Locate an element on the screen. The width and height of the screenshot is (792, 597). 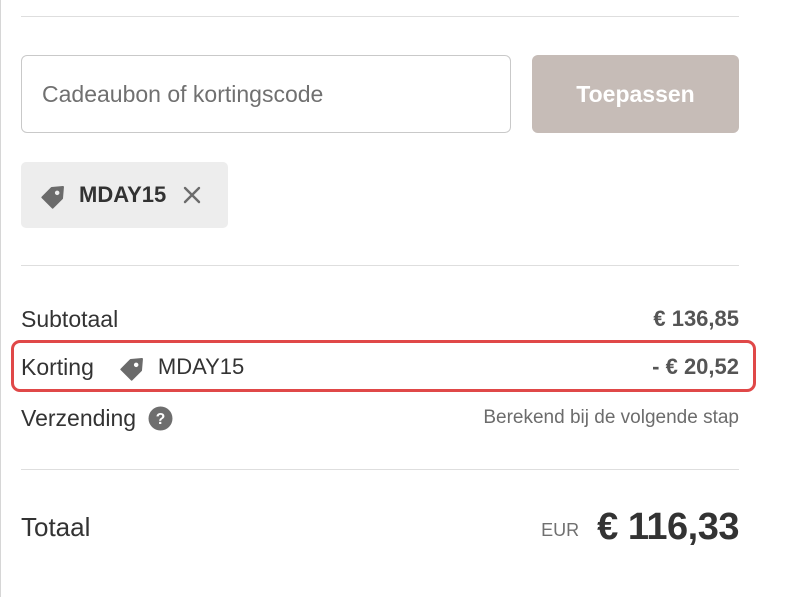
total-amount-group: EUR € 116,33 is located at coordinates (640, 527).